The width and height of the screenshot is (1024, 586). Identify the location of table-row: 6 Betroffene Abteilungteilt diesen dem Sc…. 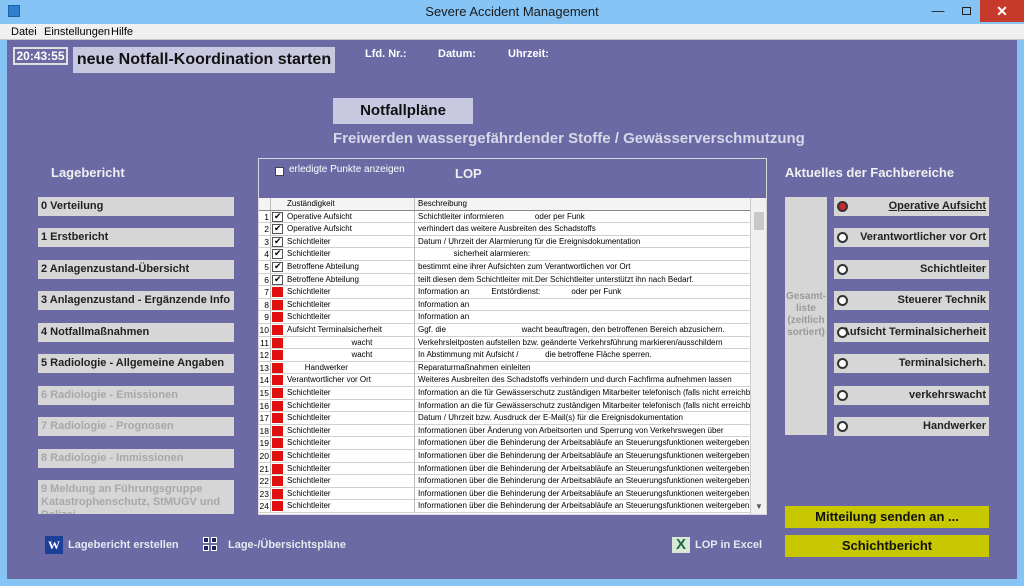
(504, 280).